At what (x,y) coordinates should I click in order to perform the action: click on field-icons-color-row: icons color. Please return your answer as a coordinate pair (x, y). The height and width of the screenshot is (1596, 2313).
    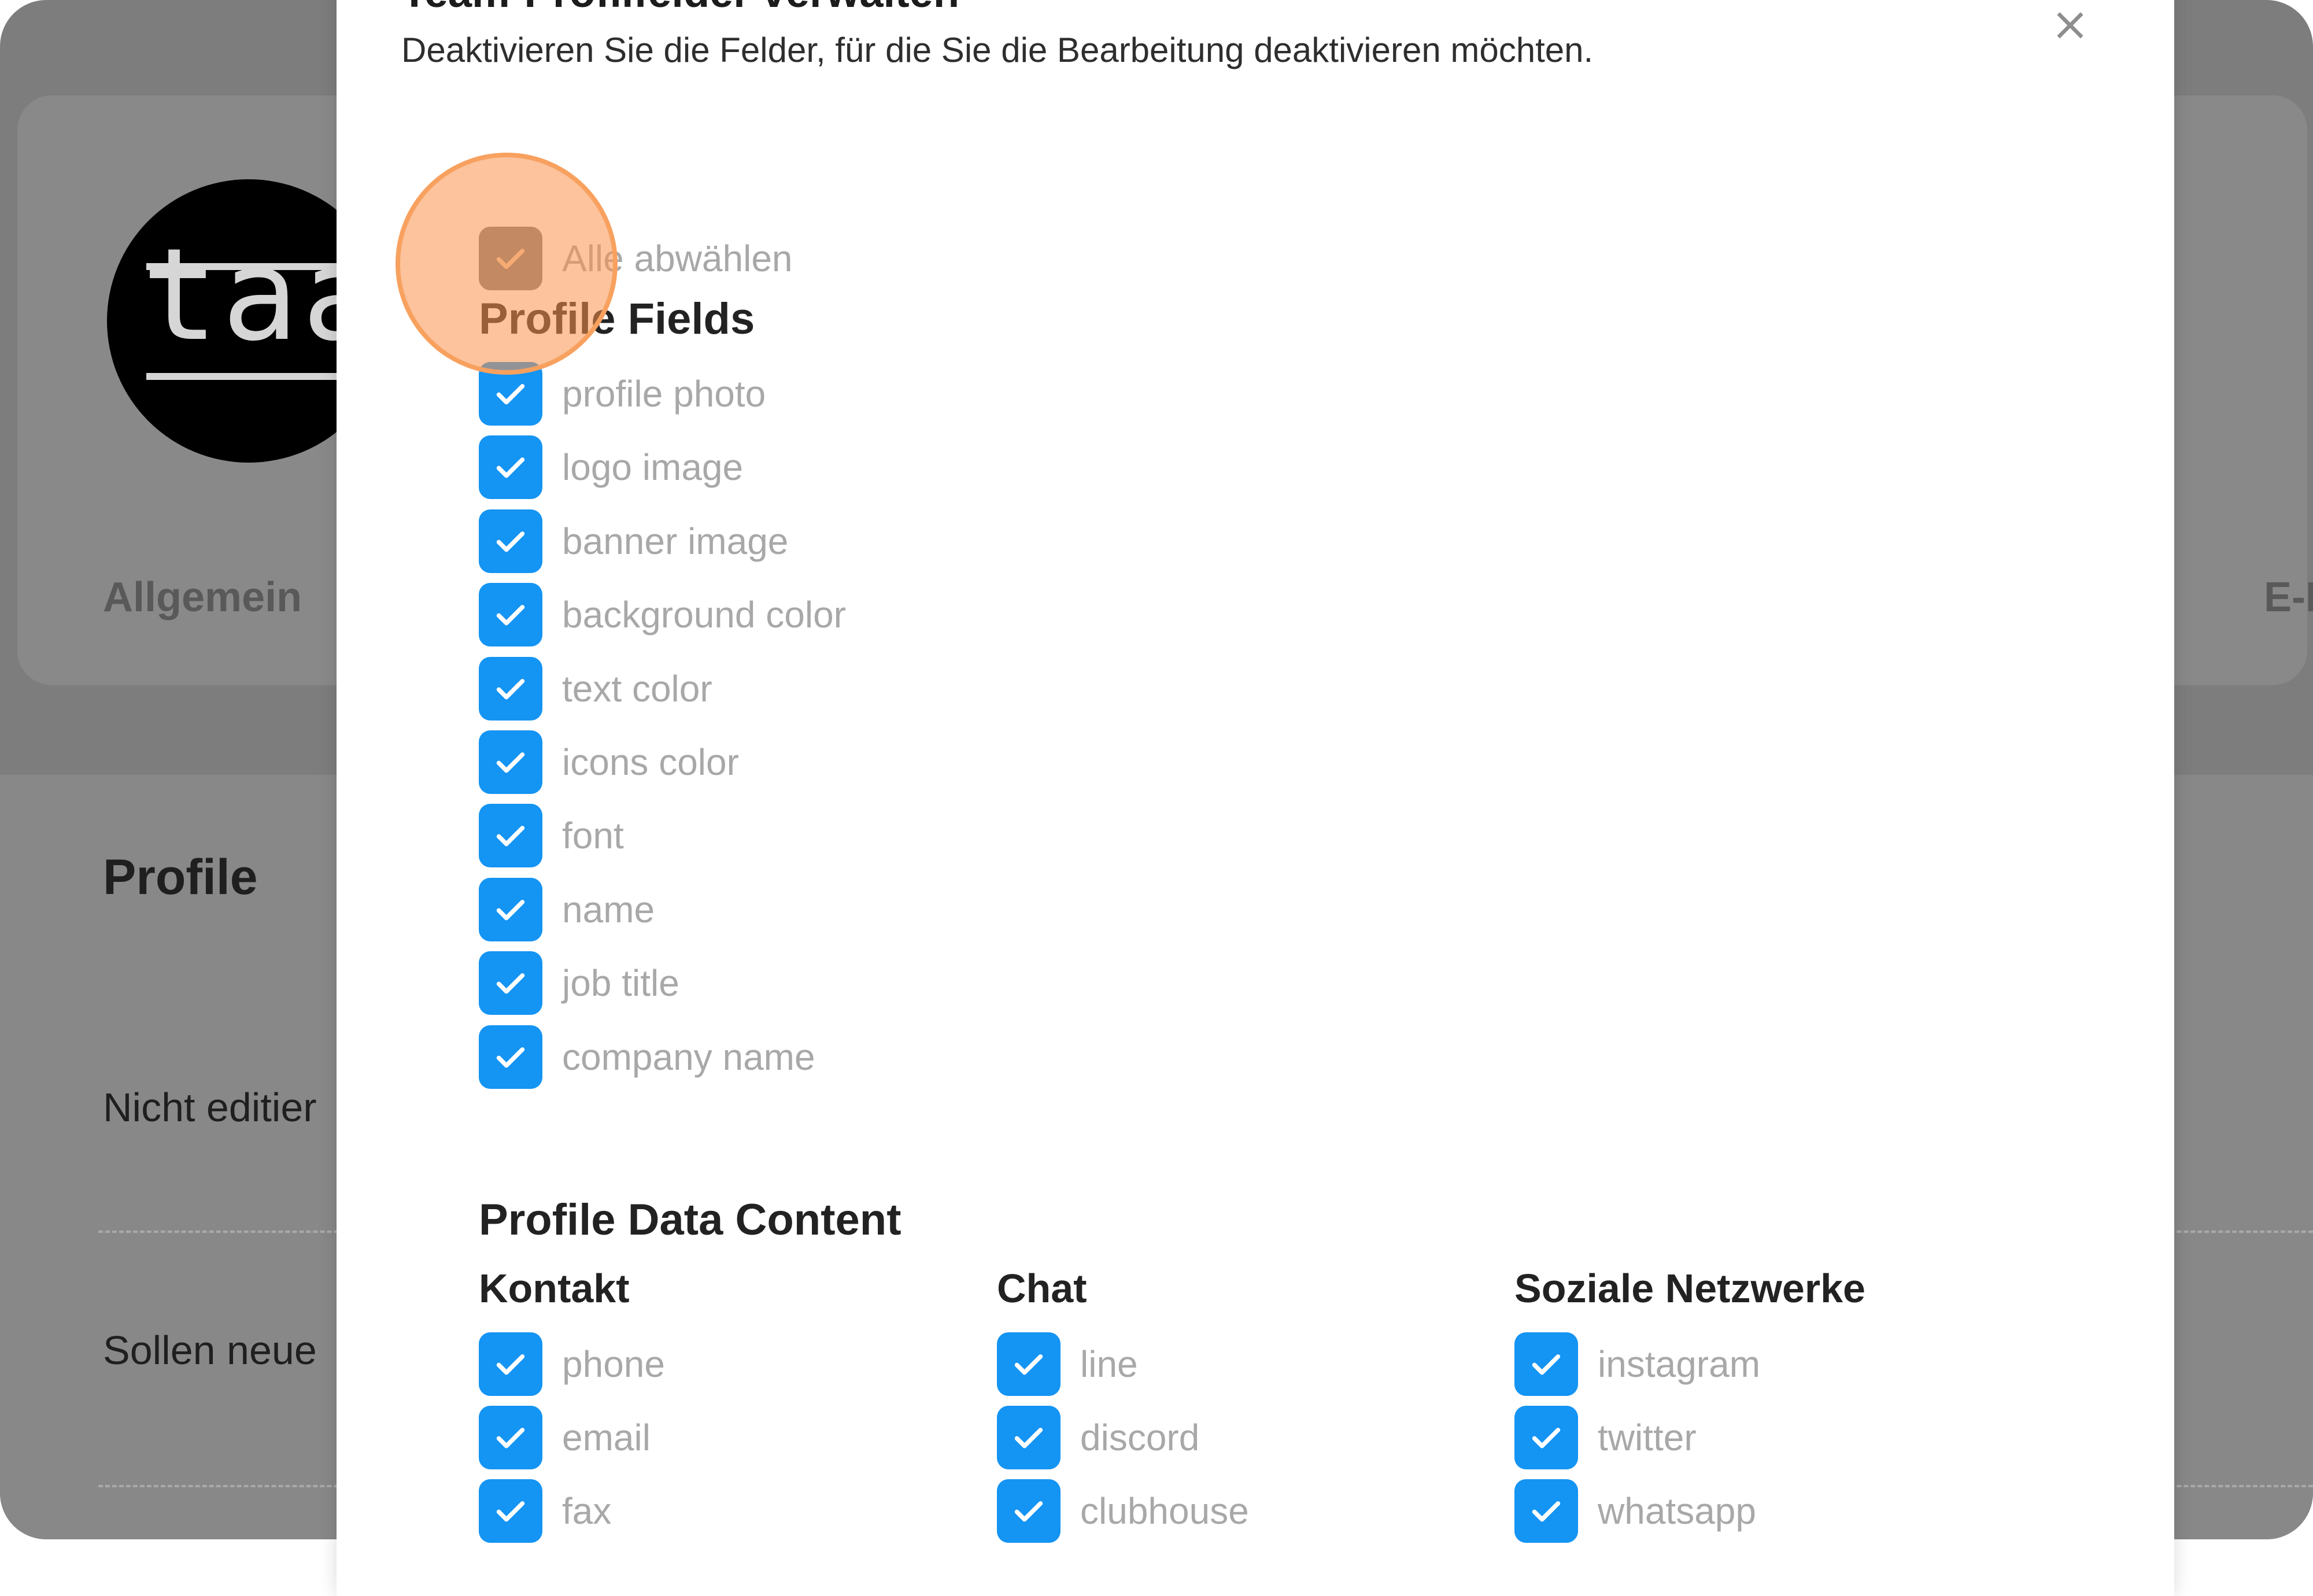
    Looking at the image, I should click on (609, 762).